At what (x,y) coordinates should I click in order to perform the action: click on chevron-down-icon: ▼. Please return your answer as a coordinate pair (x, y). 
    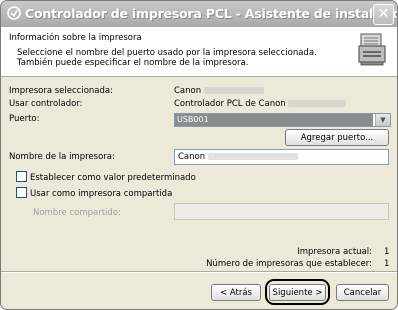
    Looking at the image, I should click on (382, 120).